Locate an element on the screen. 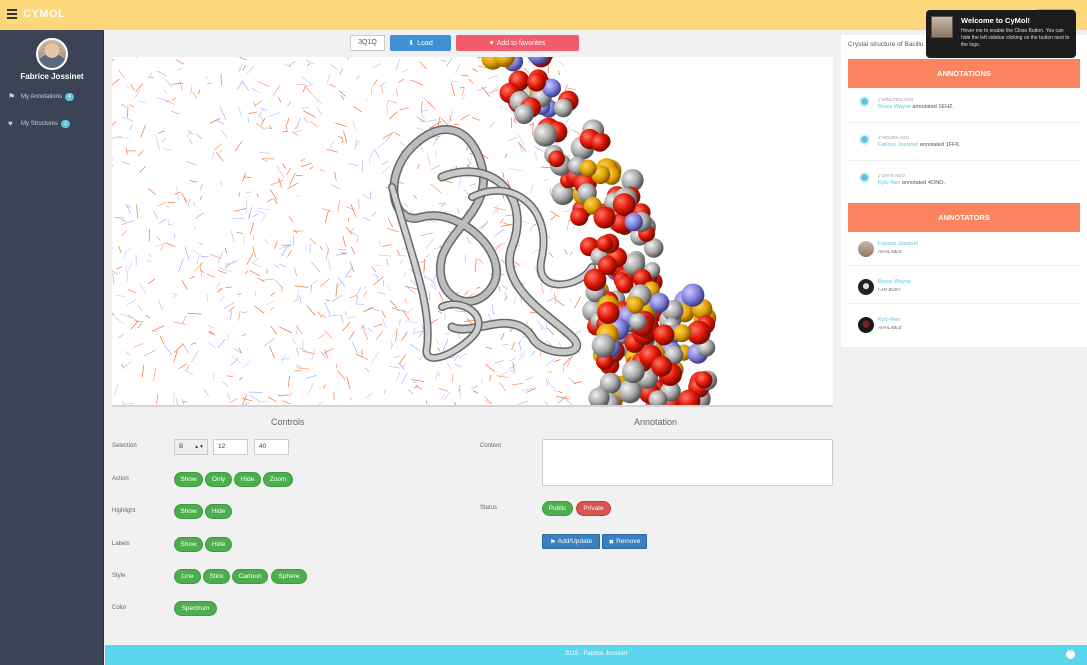 The image size is (1087, 665). structure-title: Crystal structure of Bacillu is located at coordinates (886, 44).